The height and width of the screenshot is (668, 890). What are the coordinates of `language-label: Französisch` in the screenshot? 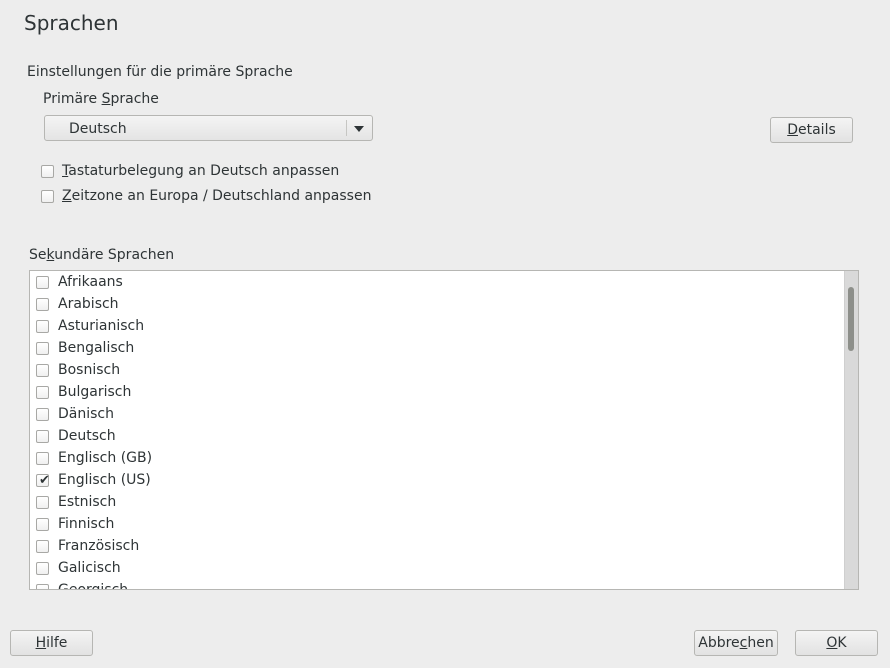 It's located at (99, 546).